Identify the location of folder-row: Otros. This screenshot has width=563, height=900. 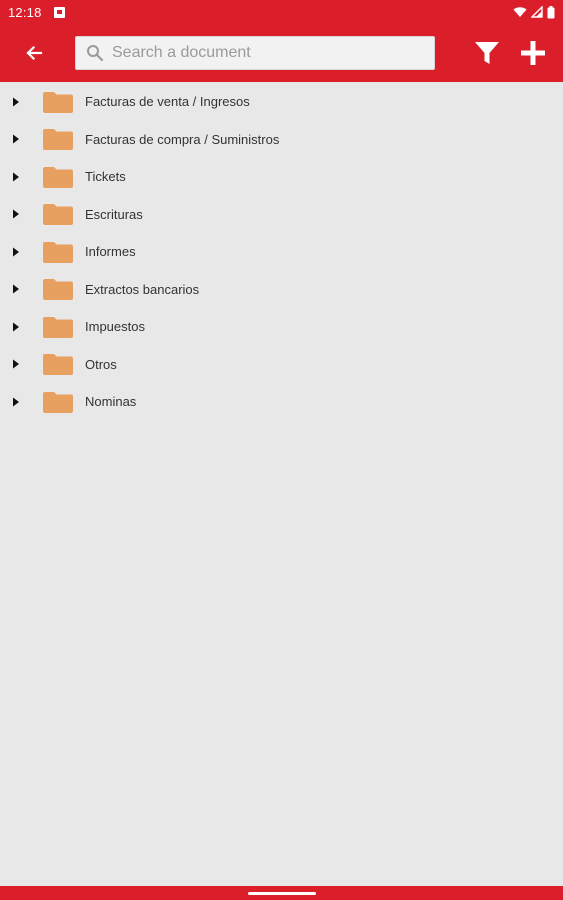
(281, 365).